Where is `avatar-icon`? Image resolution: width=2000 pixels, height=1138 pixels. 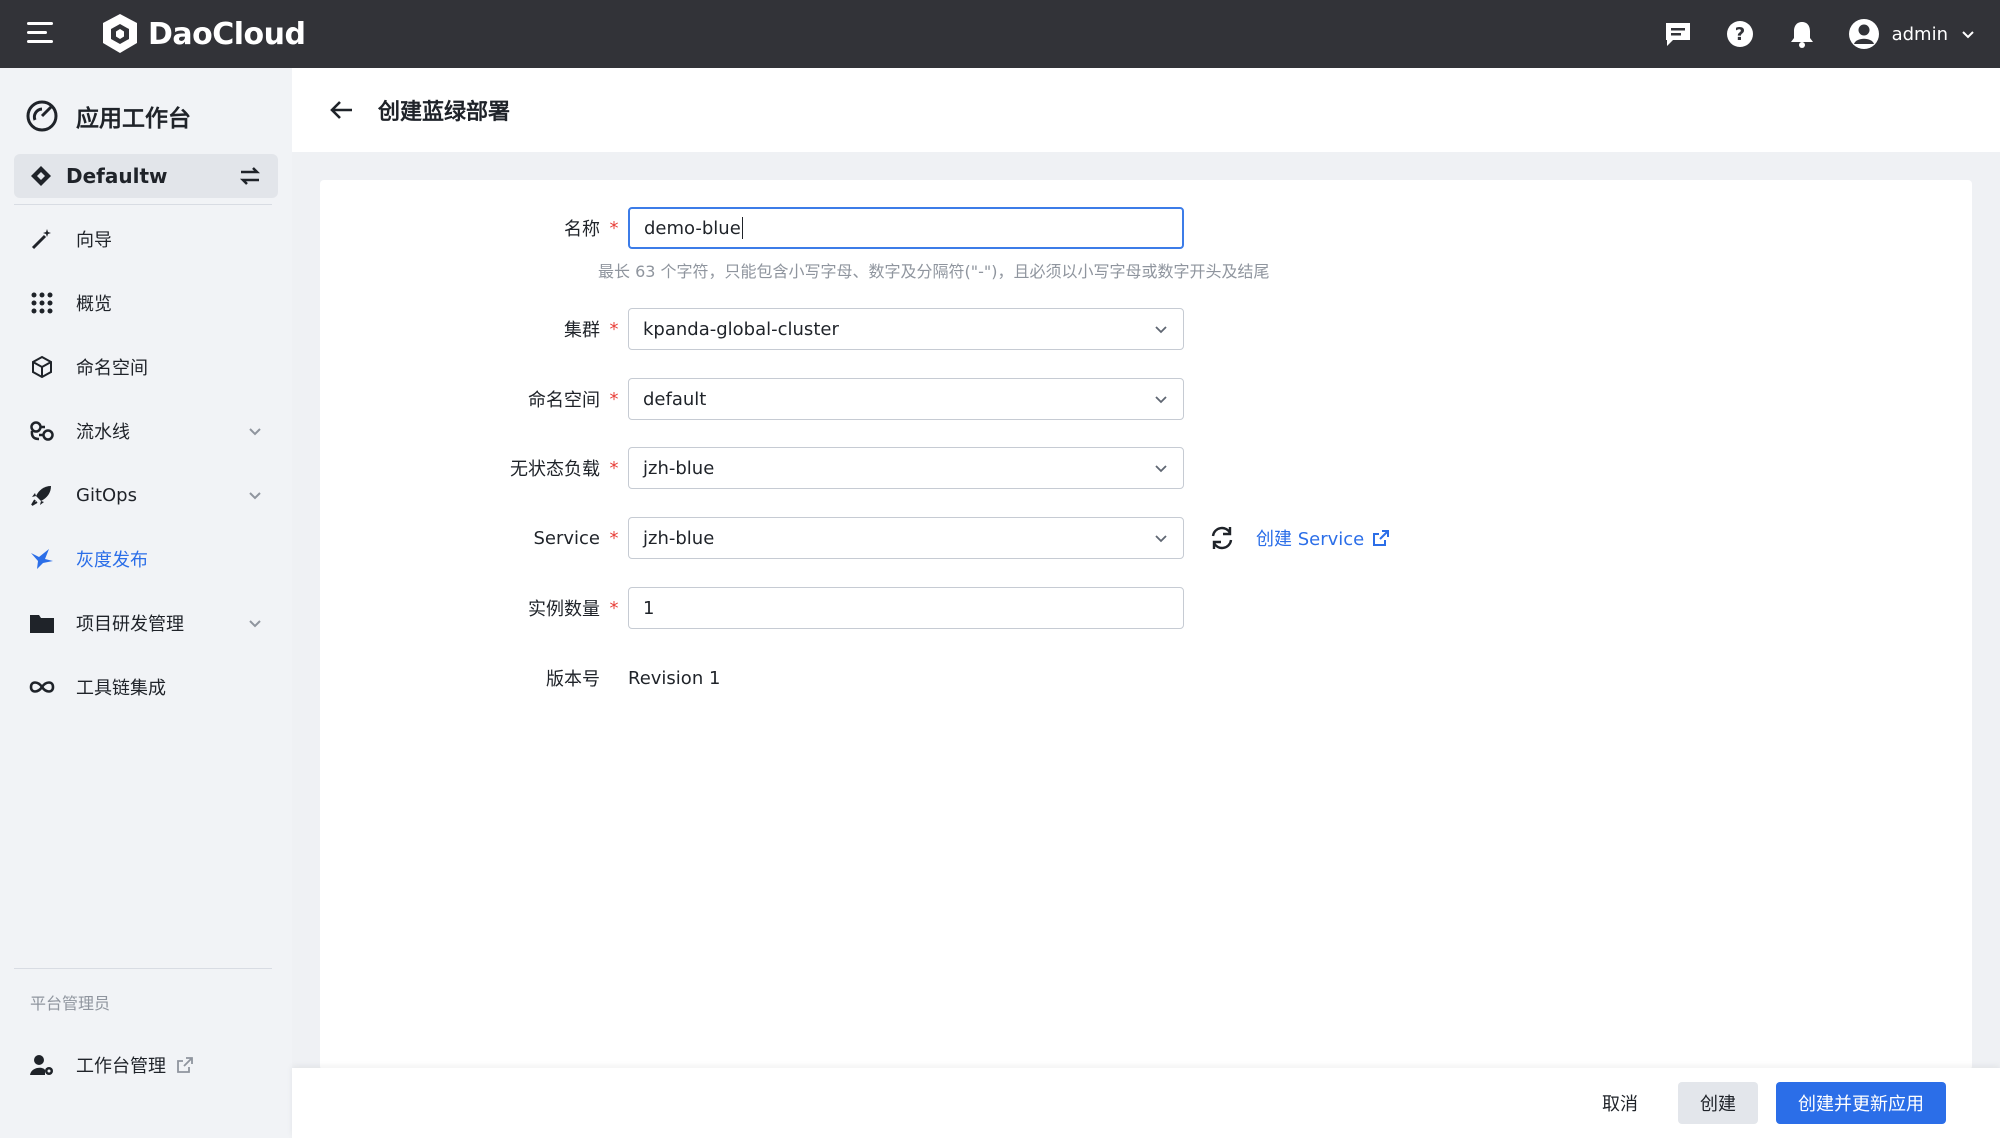
avatar-icon is located at coordinates (1863, 34).